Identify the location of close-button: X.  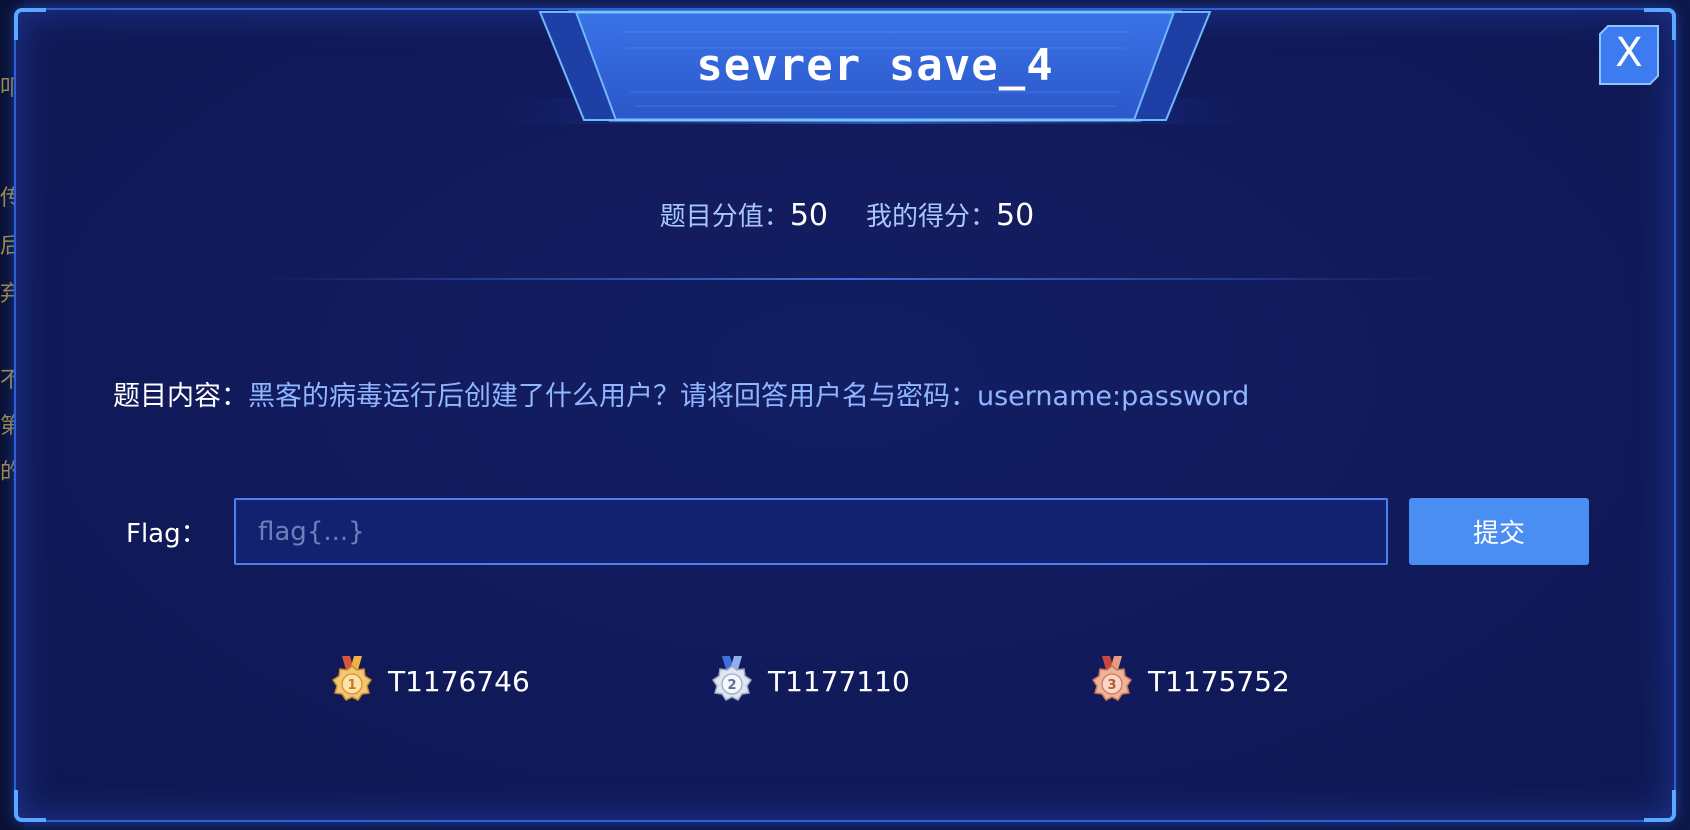
(1629, 55).